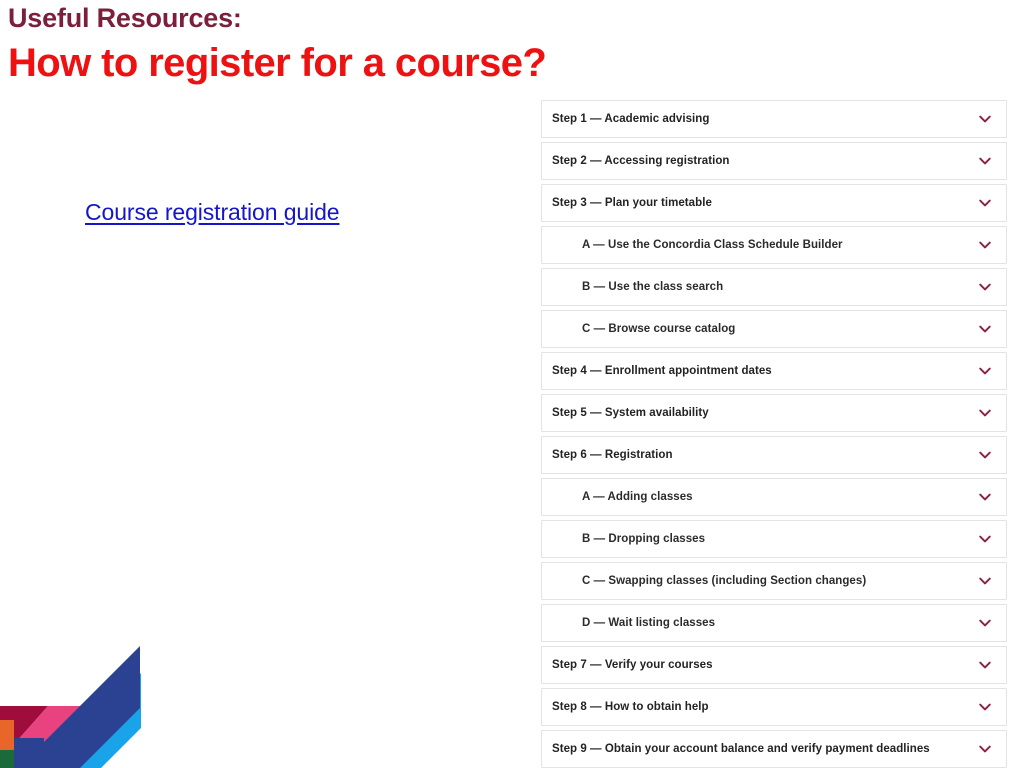 This screenshot has width=1024, height=768. I want to click on brand-stripe-navy, so click(79, 707).